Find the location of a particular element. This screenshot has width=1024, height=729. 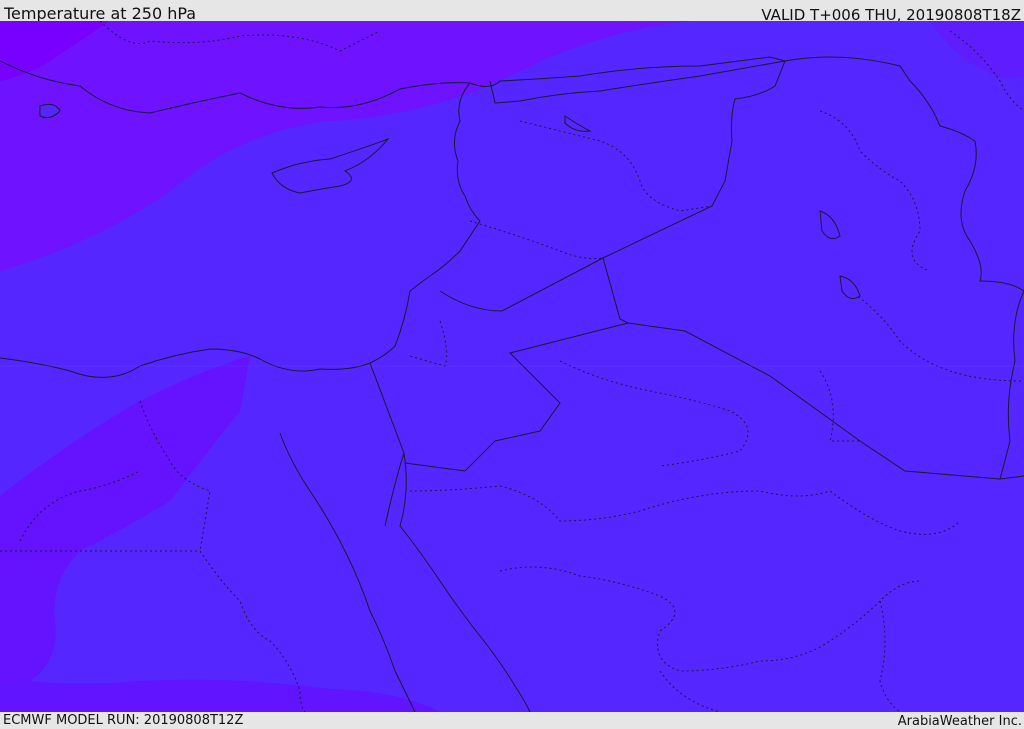

credit-label: ArabiaWeather Inc. is located at coordinates (959, 721).